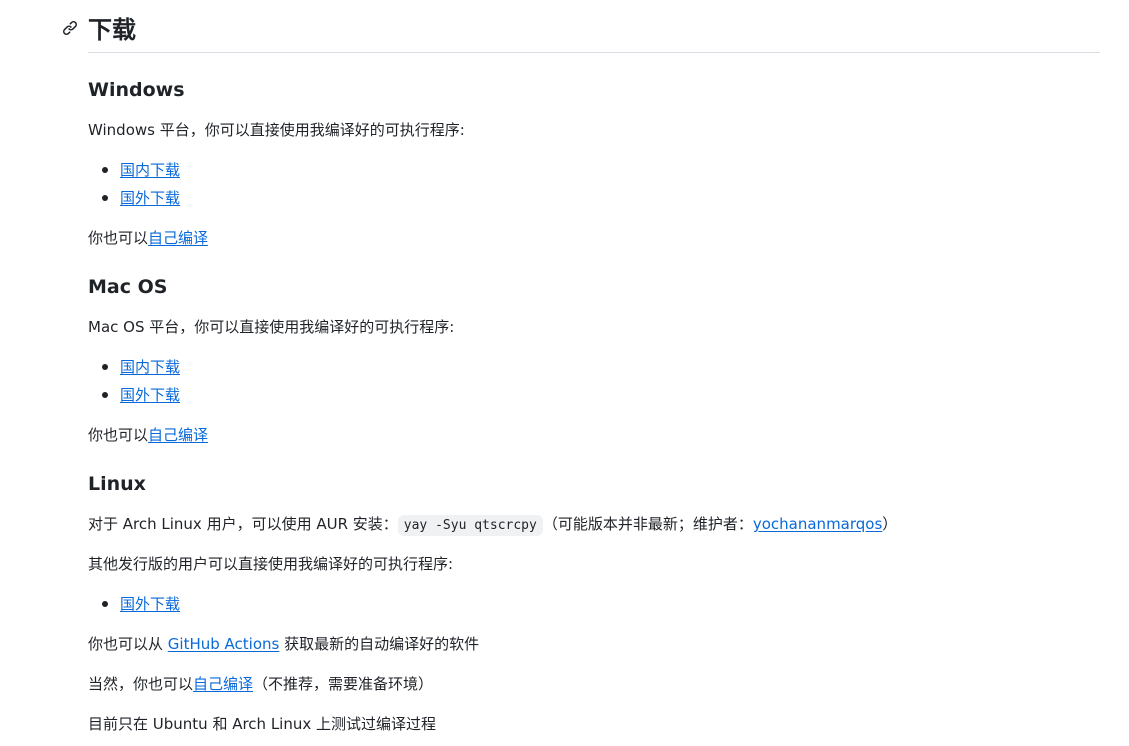 This screenshot has height=746, width=1129. Describe the element at coordinates (223, 684) in the screenshot. I see `linux-build-link: 自己编译` at that location.